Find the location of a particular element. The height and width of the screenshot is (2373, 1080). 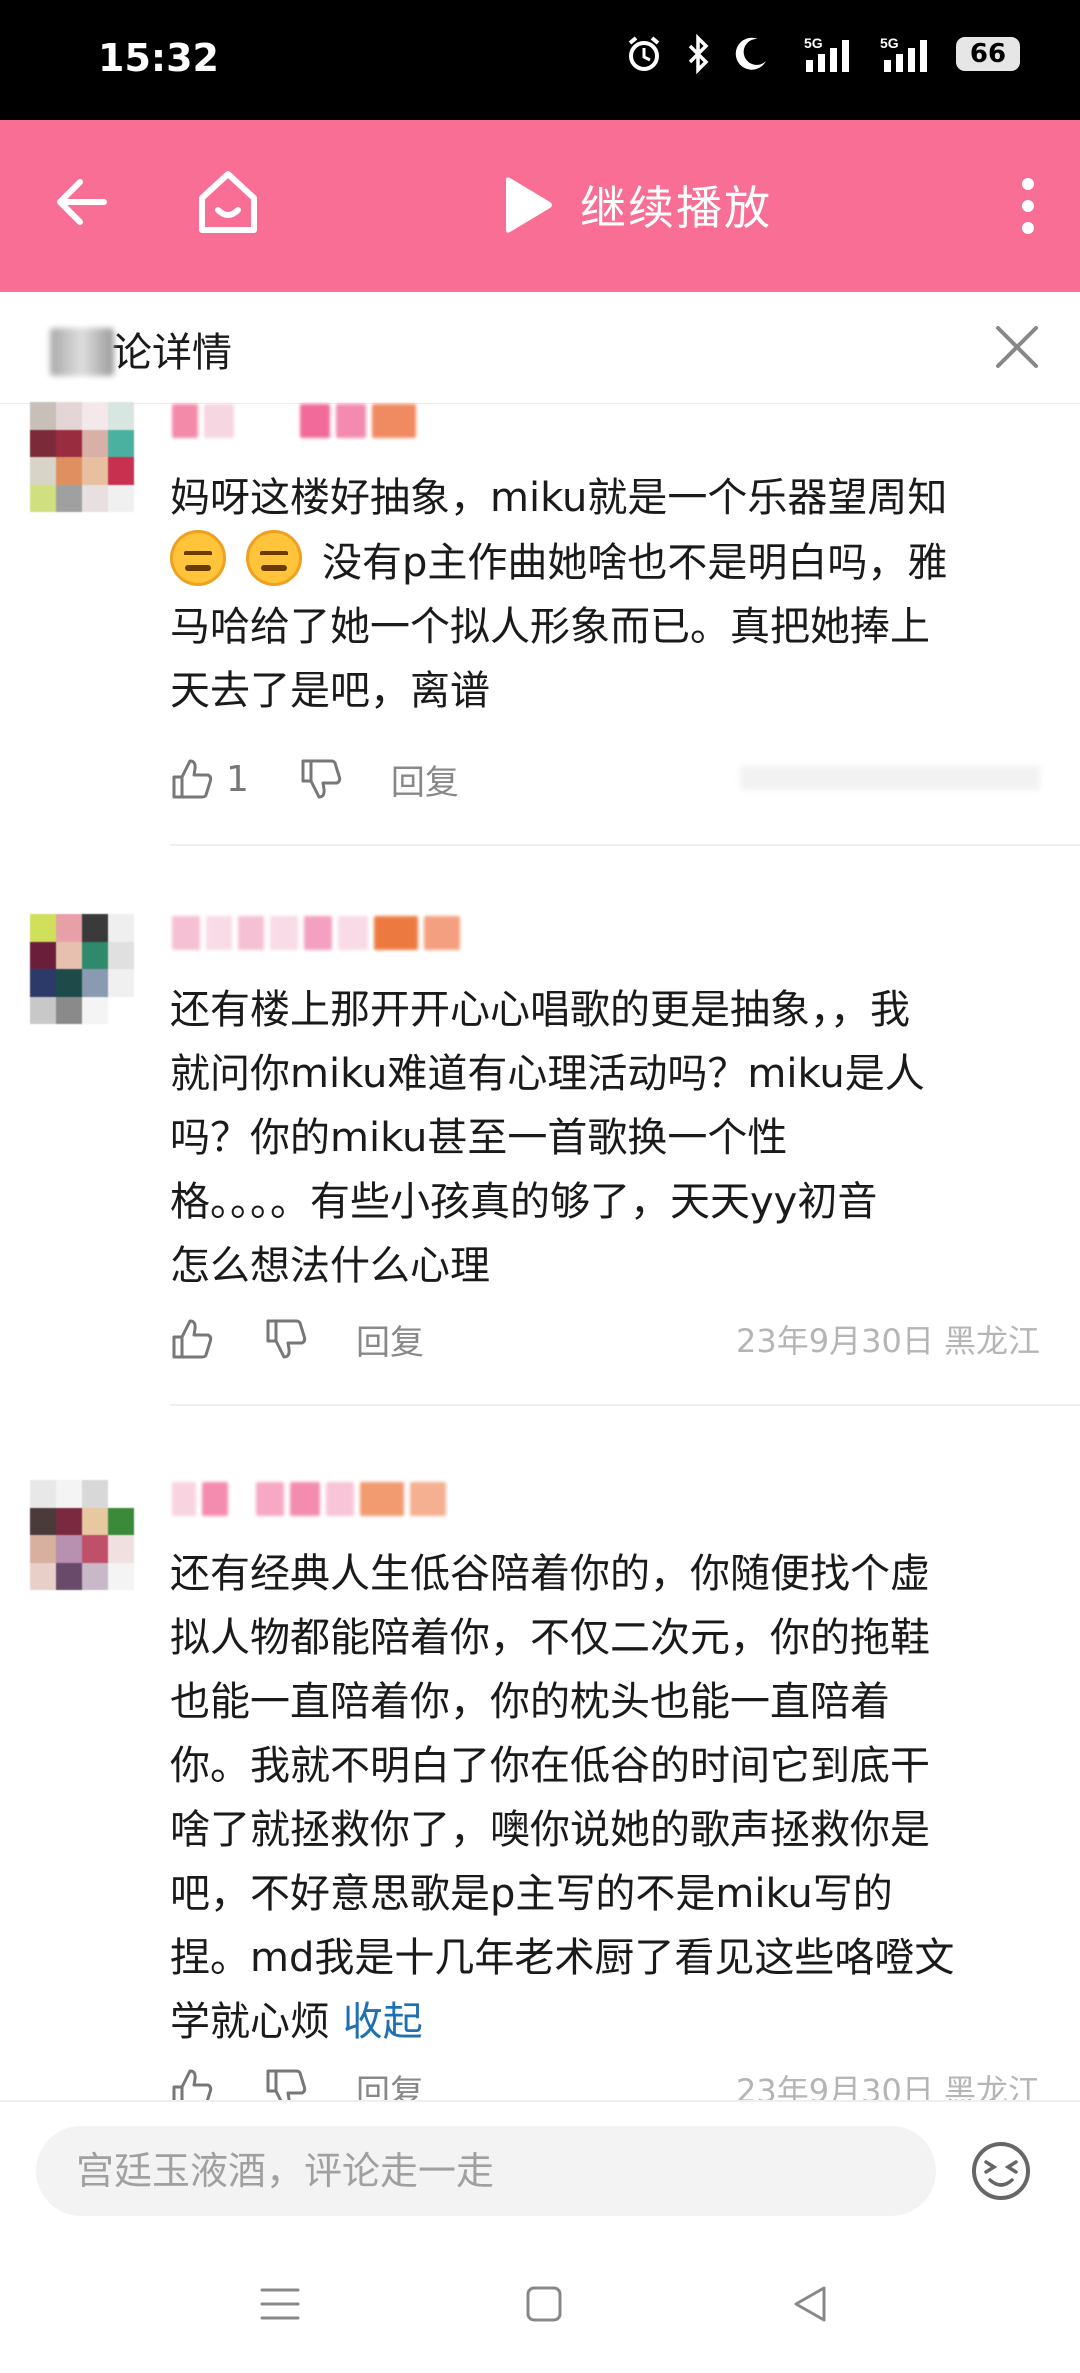

comment-line-text: 没有p主作曲她啥也不是明白吗，雅 is located at coordinates (635, 563).